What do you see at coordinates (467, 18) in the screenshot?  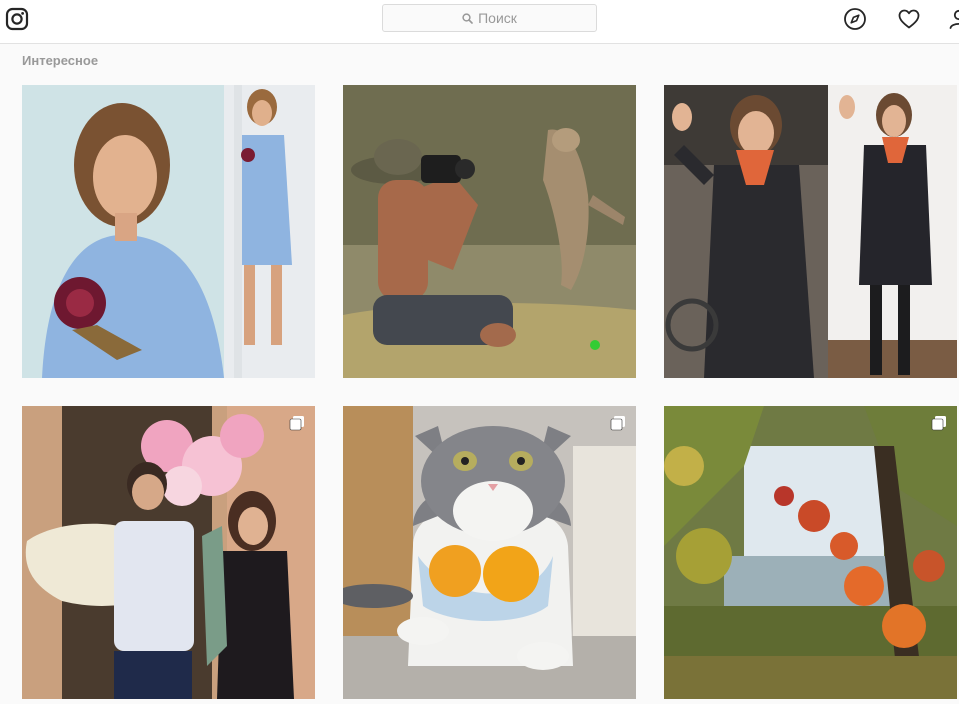 I see `search-icon` at bounding box center [467, 18].